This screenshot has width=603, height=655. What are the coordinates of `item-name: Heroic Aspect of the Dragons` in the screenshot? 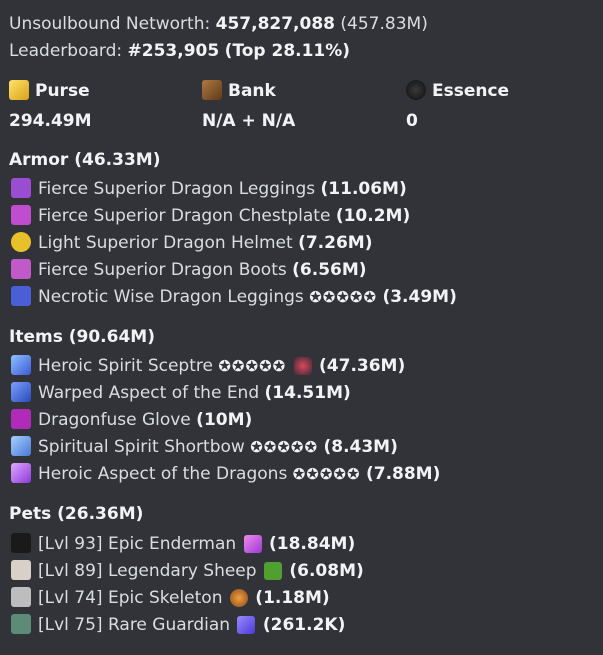 It's located at (163, 474).